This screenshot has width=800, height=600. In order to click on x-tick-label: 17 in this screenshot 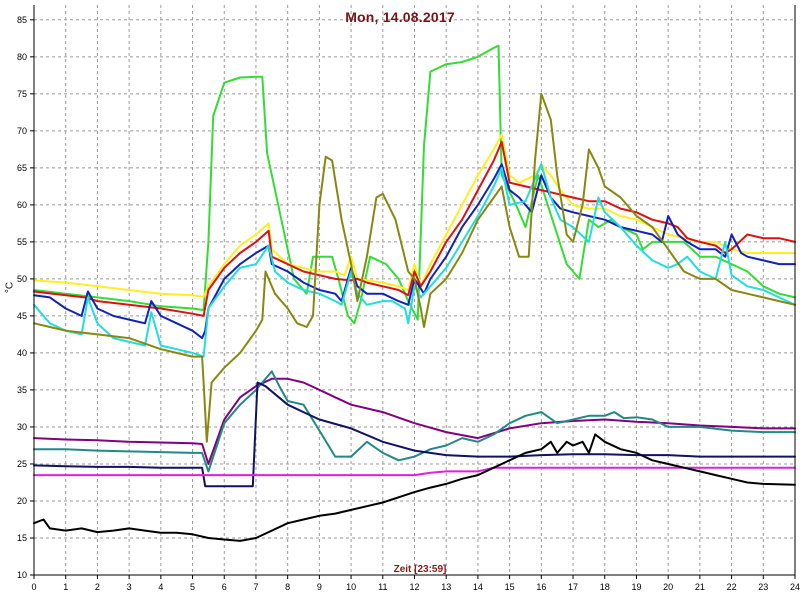, I will do `click(573, 587)`.